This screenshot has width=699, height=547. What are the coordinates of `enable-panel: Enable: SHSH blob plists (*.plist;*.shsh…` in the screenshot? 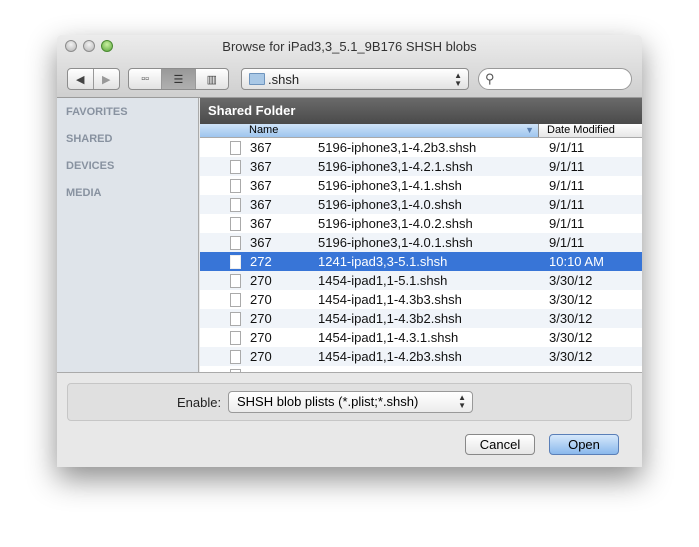 It's located at (349, 402).